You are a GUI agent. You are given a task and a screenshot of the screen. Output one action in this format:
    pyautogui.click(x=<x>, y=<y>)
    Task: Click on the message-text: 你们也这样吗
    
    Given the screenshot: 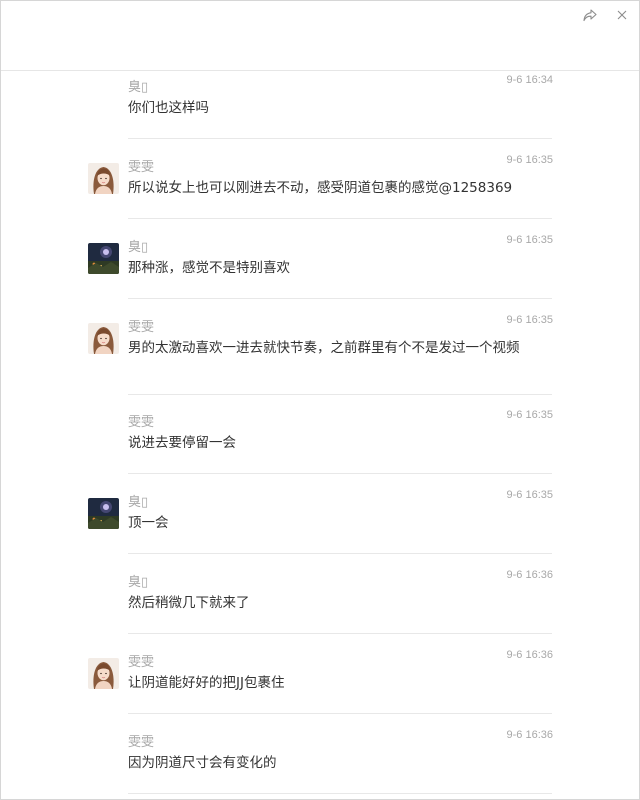 What is the action you would take?
    pyautogui.click(x=168, y=108)
    